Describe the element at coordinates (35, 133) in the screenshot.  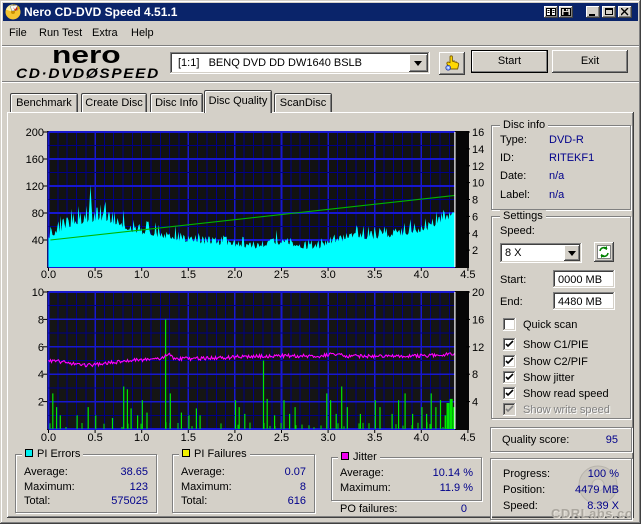
I see `svg-text: 200` at that location.